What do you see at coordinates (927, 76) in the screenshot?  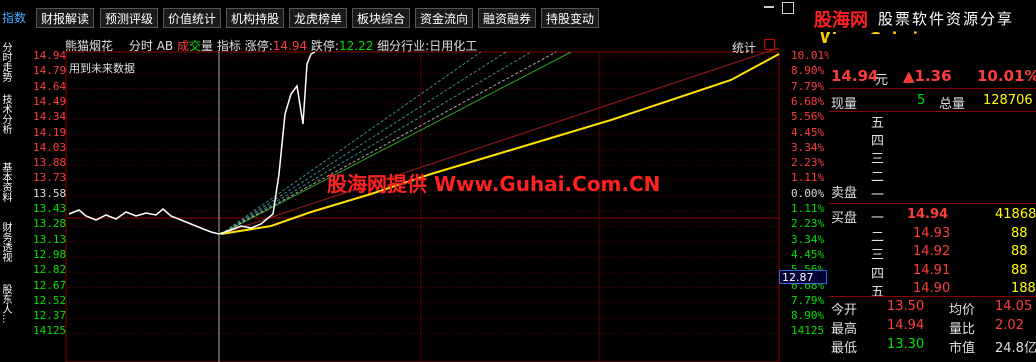 I see `price-change: ▲1.36` at bounding box center [927, 76].